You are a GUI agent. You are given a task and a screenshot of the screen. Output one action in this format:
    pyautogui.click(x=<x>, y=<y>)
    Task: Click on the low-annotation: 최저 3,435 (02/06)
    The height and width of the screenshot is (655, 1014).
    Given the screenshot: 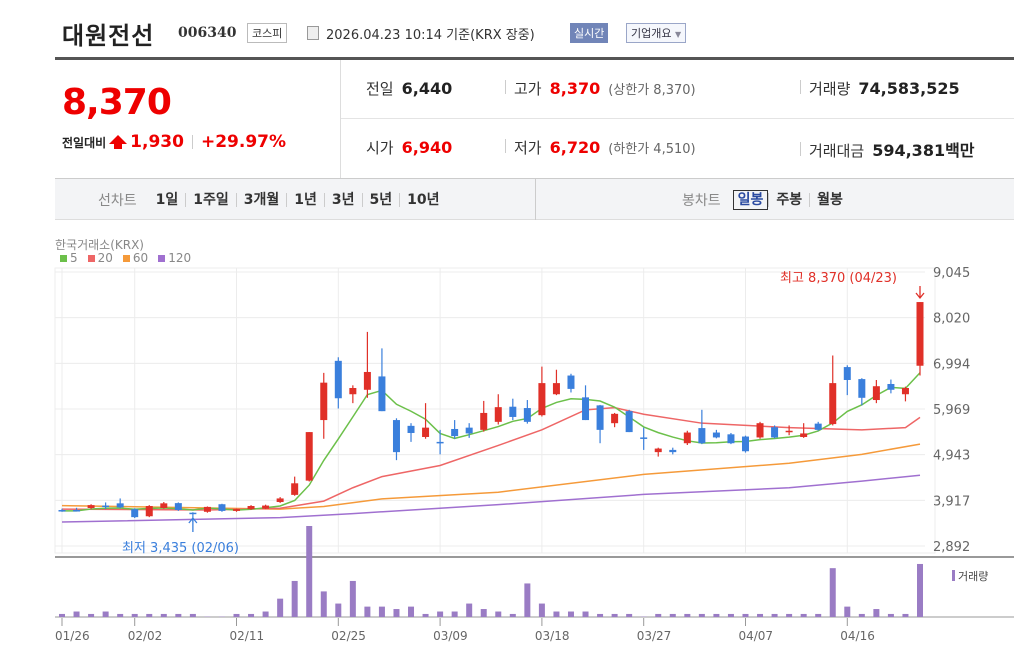 What is the action you would take?
    pyautogui.click(x=180, y=548)
    